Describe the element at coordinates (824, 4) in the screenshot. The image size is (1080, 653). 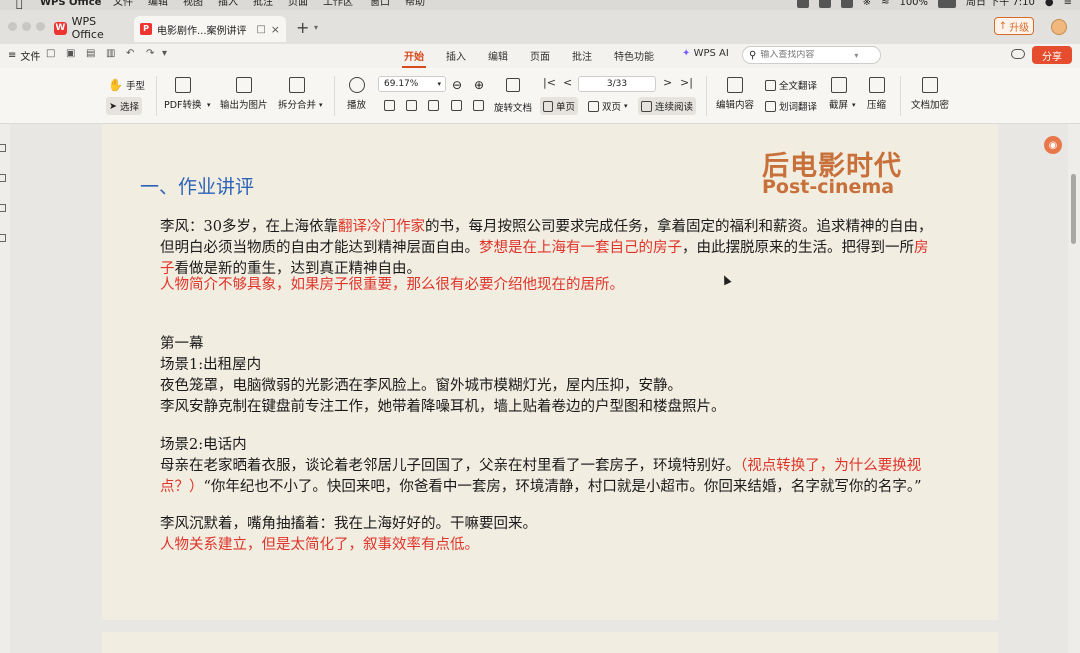
I see `app-icon` at that location.